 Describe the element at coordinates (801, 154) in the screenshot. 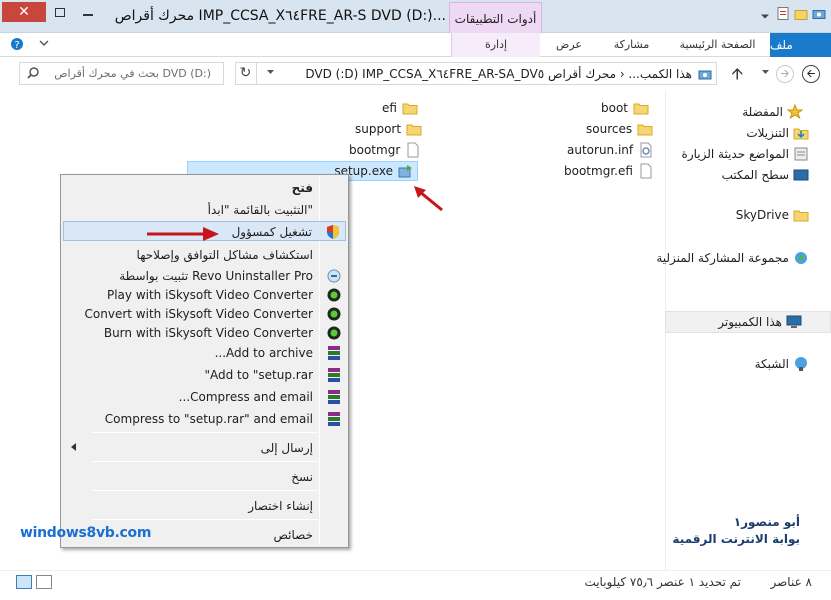

I see `recent-places-icon` at that location.